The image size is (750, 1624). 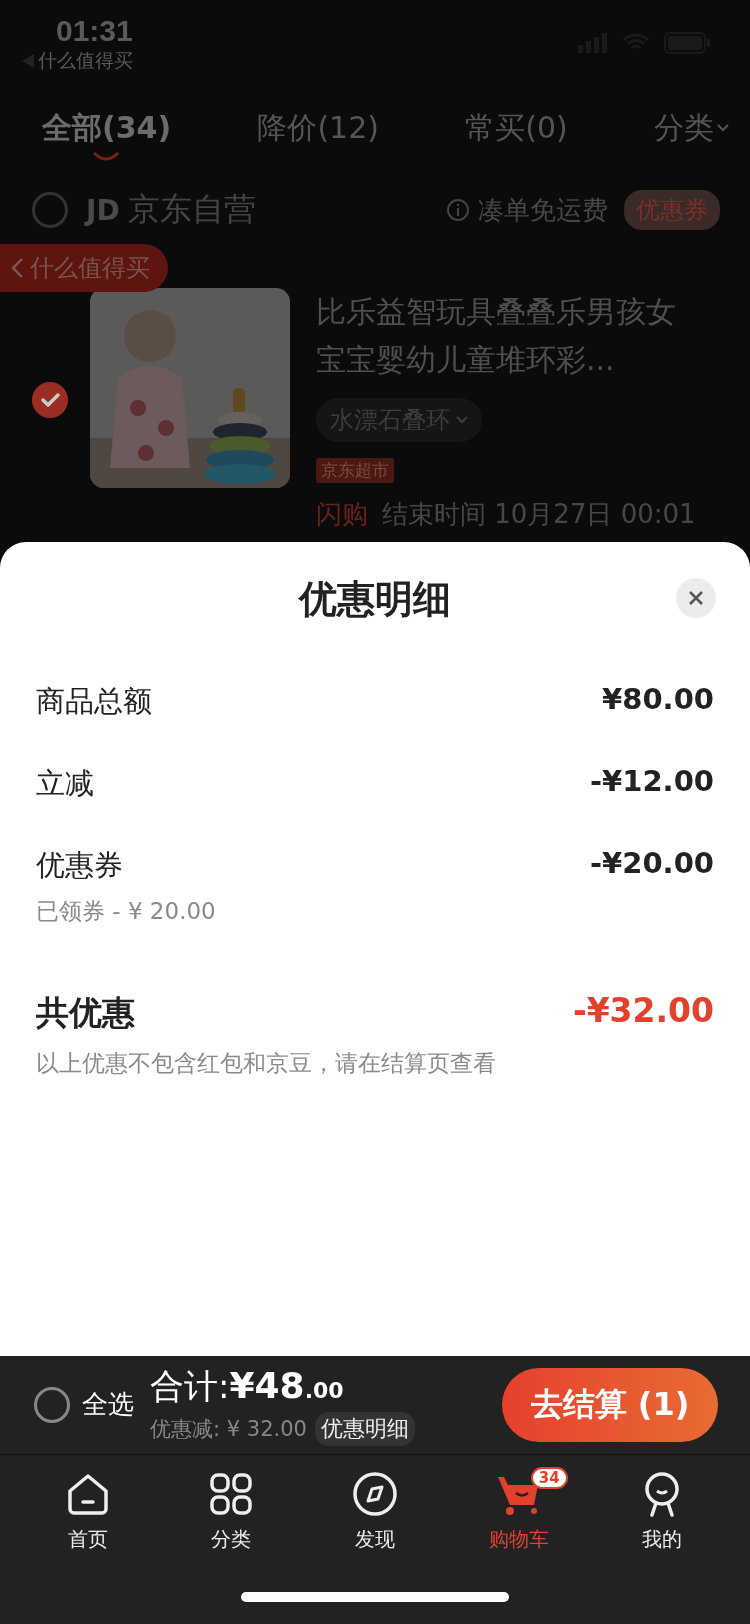 I want to click on filter-tab: 全部(34), so click(x=107, y=135).